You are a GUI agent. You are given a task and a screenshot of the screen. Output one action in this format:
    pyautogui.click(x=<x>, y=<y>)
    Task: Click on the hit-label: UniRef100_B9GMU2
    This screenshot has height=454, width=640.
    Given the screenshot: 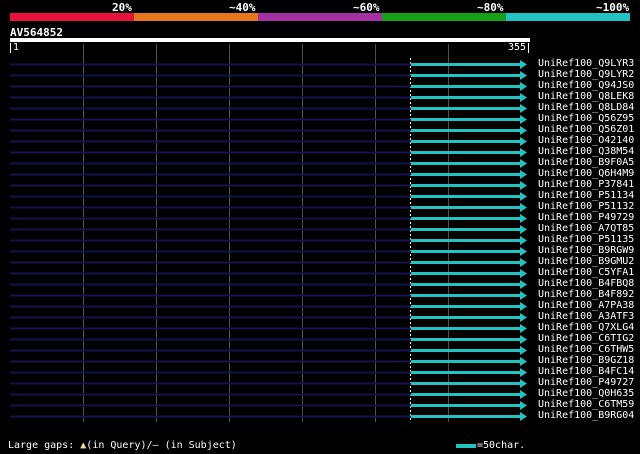 What is the action you would take?
    pyautogui.click(x=586, y=262)
    